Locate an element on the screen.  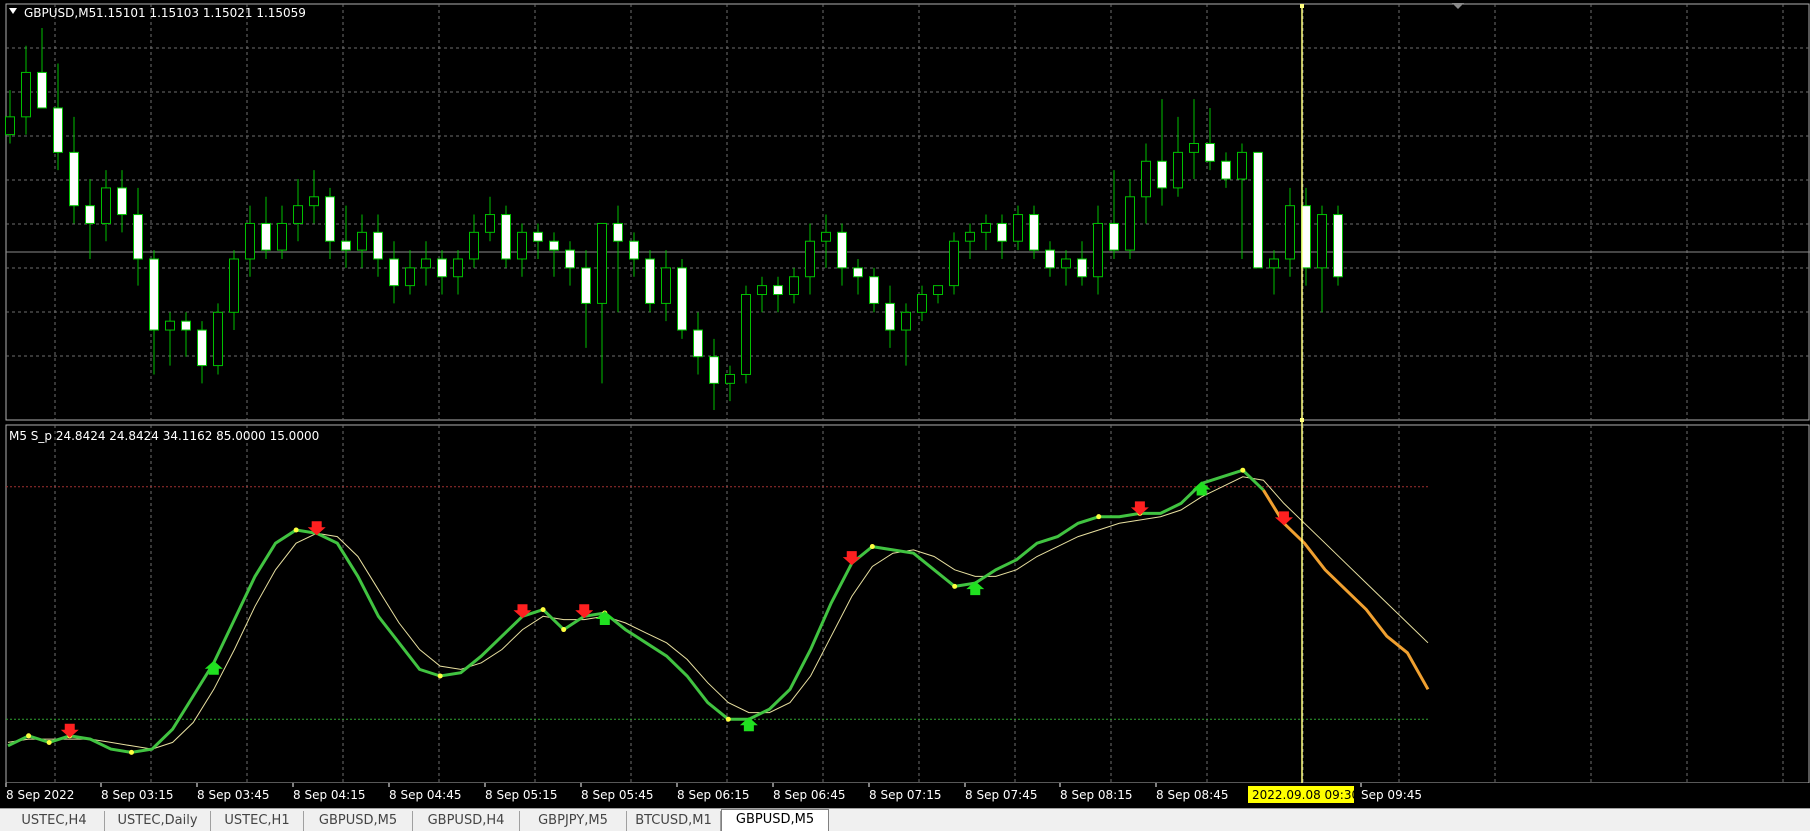
chart-tab: USTEC,H4 is located at coordinates (54, 821).